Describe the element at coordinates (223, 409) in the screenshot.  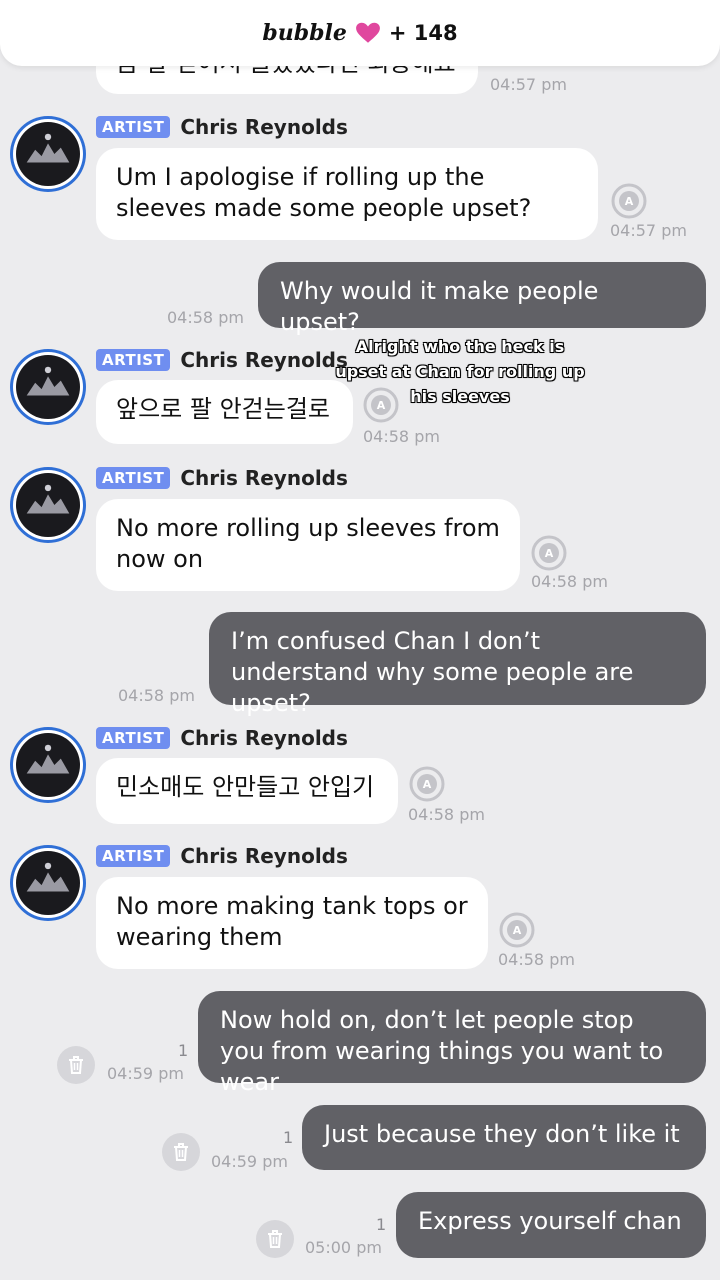
I see `message-text: 앞으로 팔 안걷는걸로` at that location.